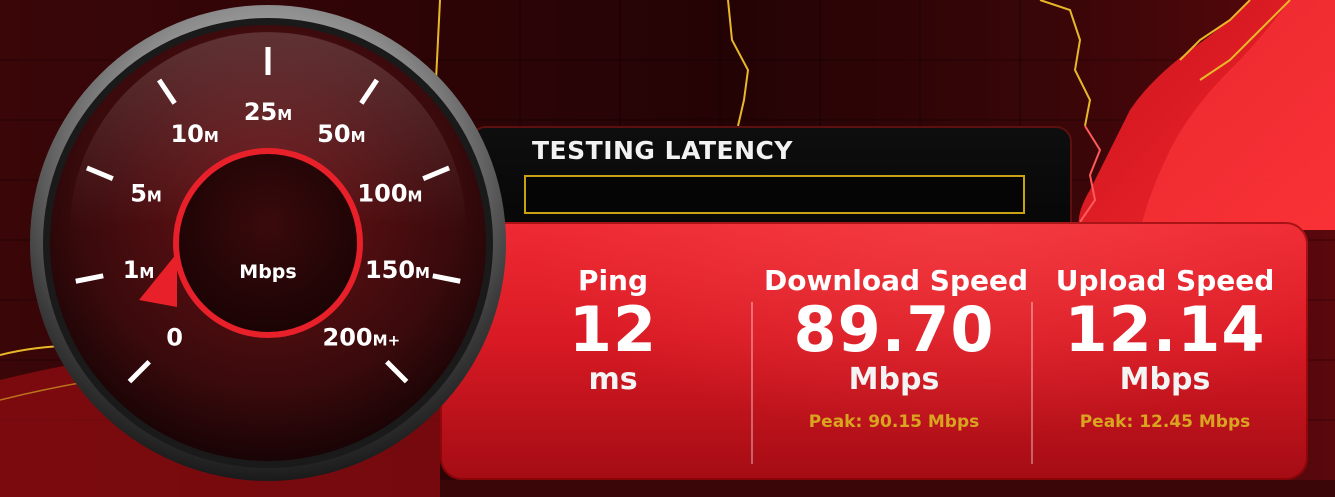 The image size is (1335, 497). I want to click on ping-stat: Ping 12 ms, so click(613, 331).